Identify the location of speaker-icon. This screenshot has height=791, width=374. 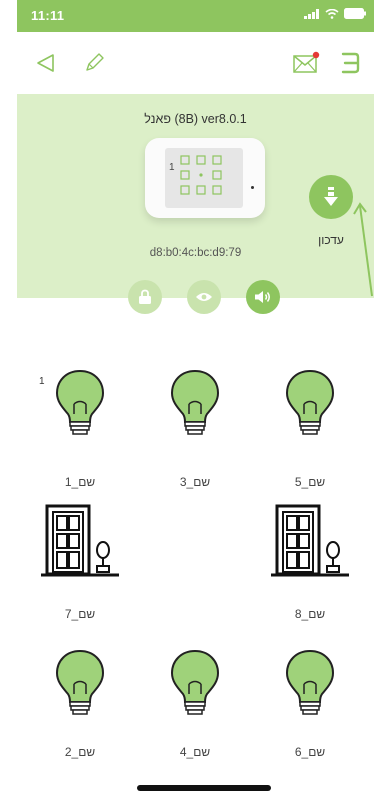
(262, 297).